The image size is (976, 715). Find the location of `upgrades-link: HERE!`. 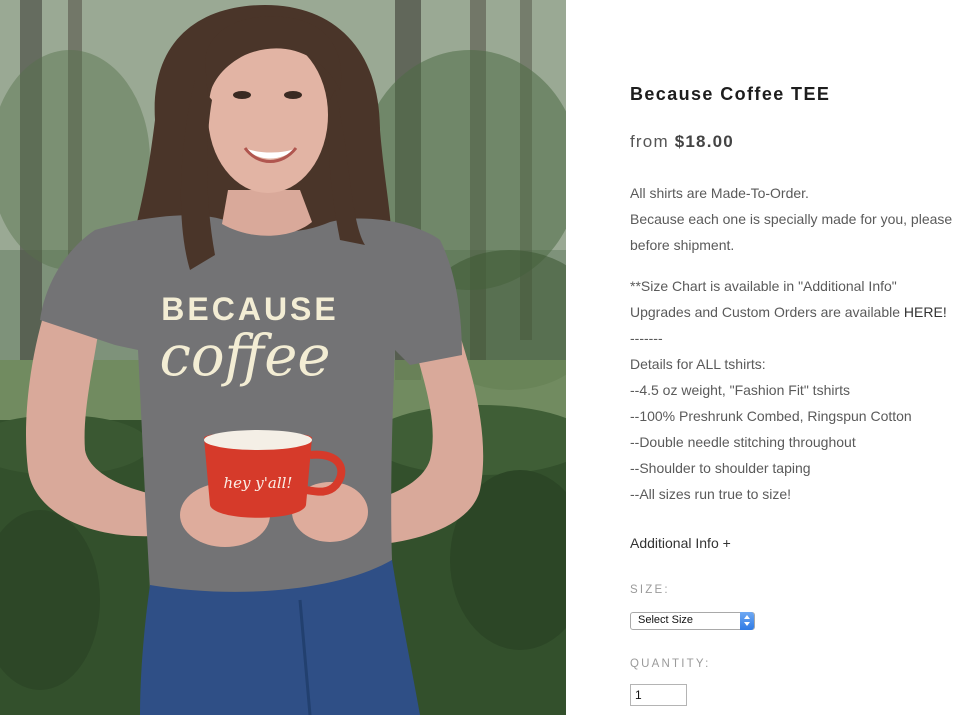

upgrades-link: HERE! is located at coordinates (925, 312).